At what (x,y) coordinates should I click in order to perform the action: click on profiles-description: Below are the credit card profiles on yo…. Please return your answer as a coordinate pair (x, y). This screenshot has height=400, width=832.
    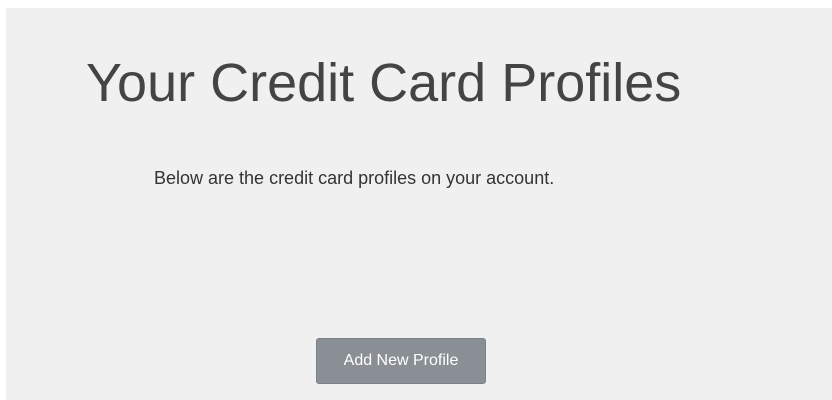
    Looking at the image, I should click on (354, 178).